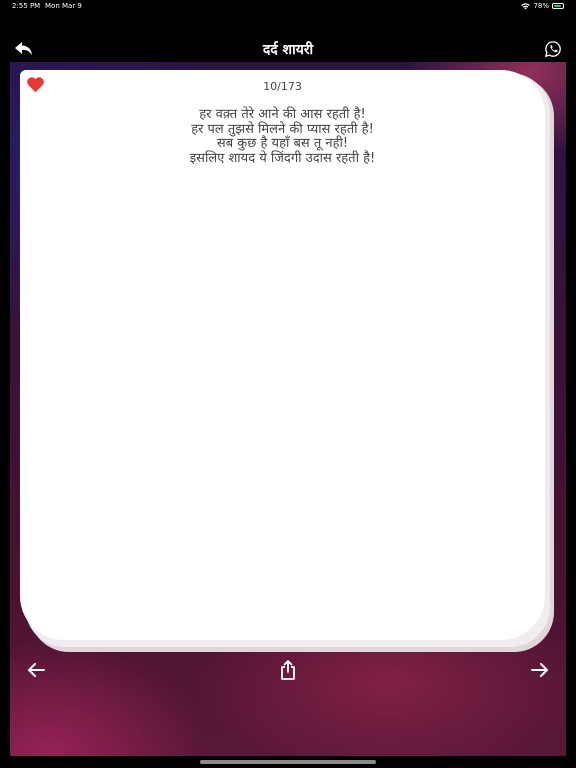  I want to click on status-bar: 2:55 PM Mon Mar 9 78%, so click(288, 6).